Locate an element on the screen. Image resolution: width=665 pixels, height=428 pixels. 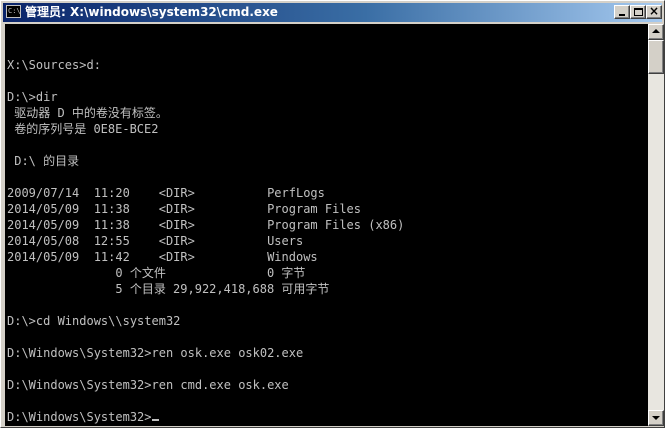
console-line: 驱动器 D 中的卷没有标签。 is located at coordinates (87, 113).